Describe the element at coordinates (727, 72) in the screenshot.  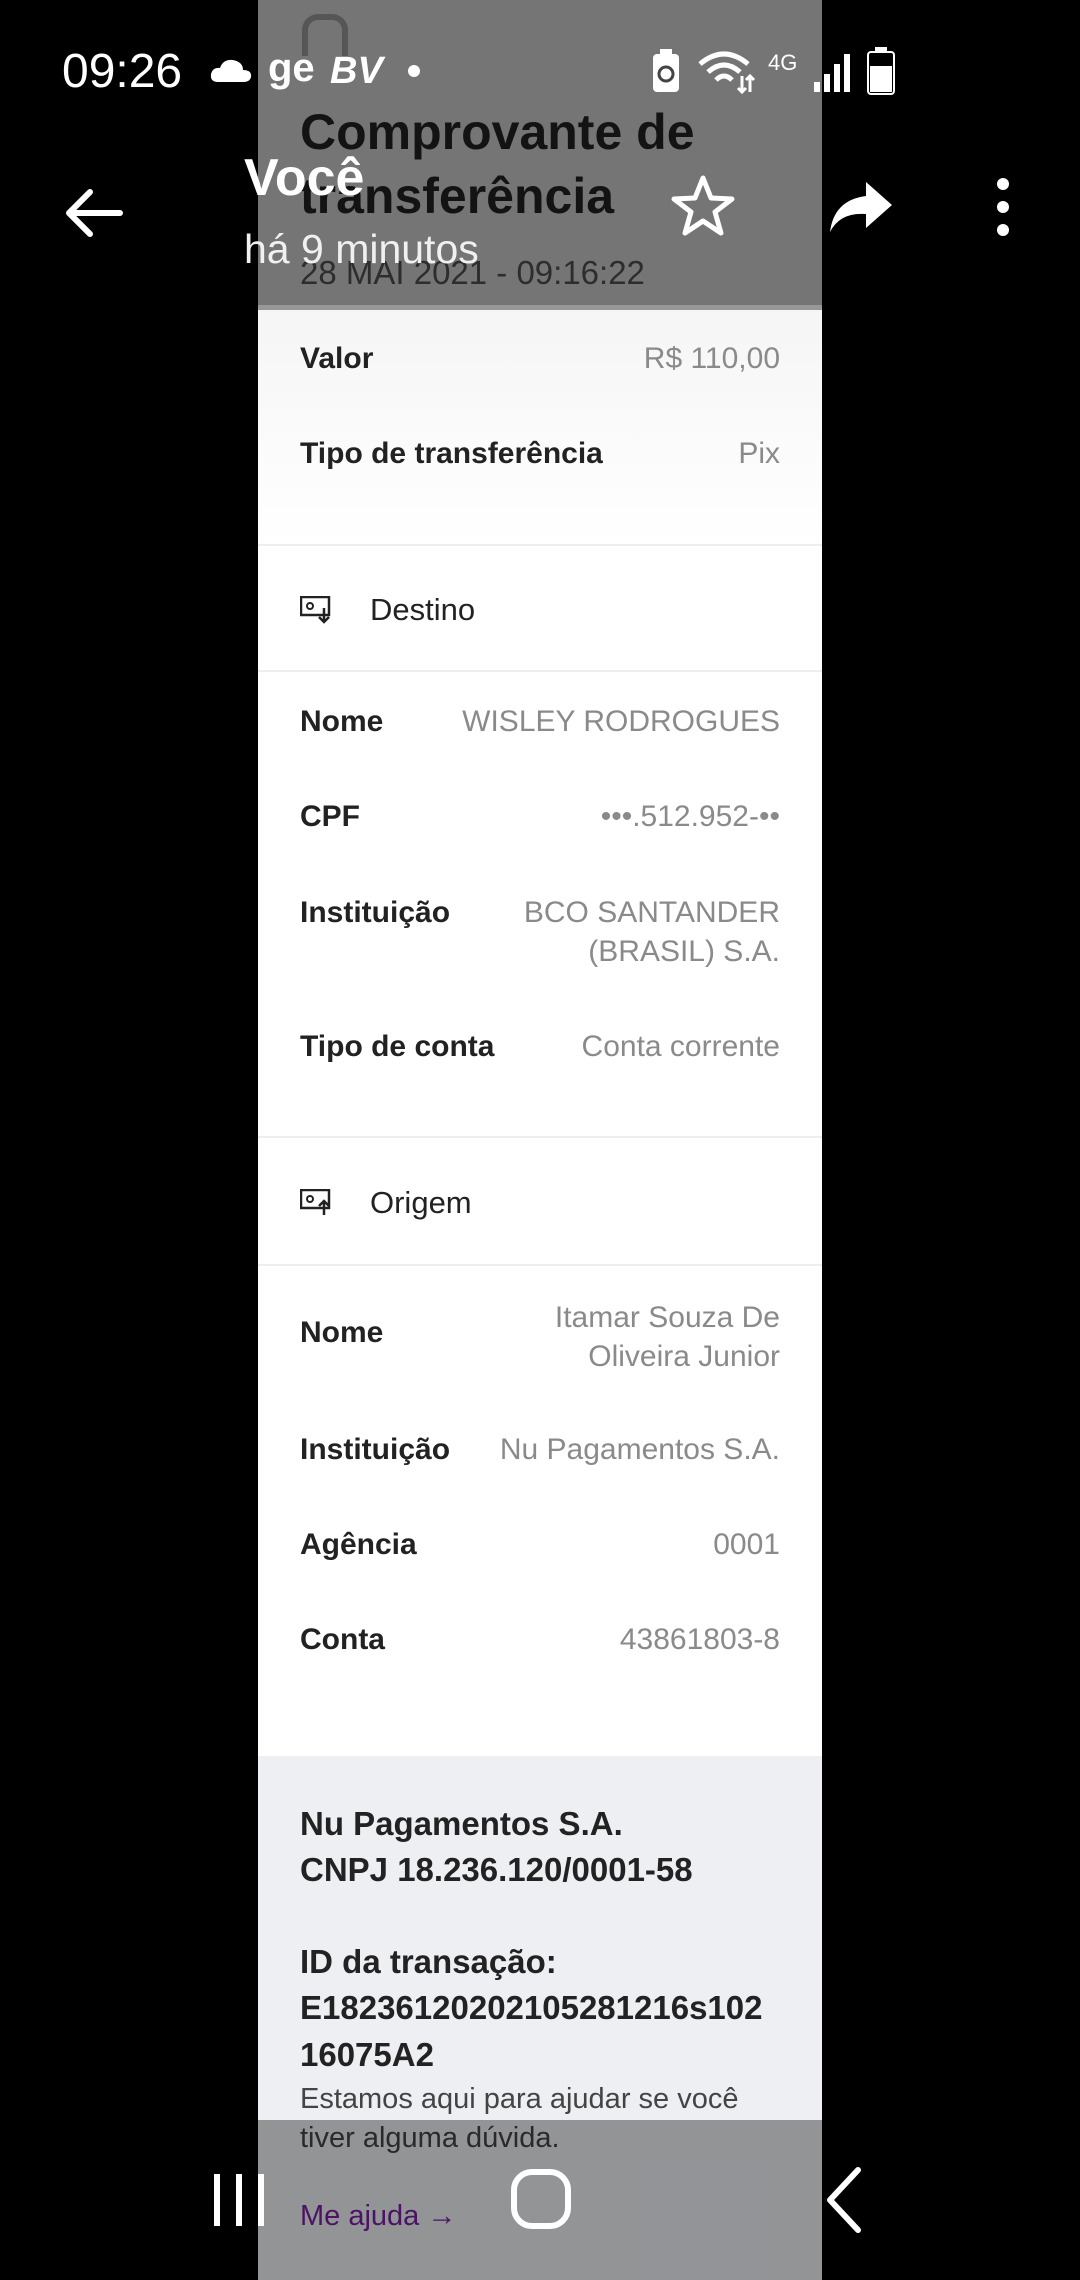
I see `wifi-icon` at that location.